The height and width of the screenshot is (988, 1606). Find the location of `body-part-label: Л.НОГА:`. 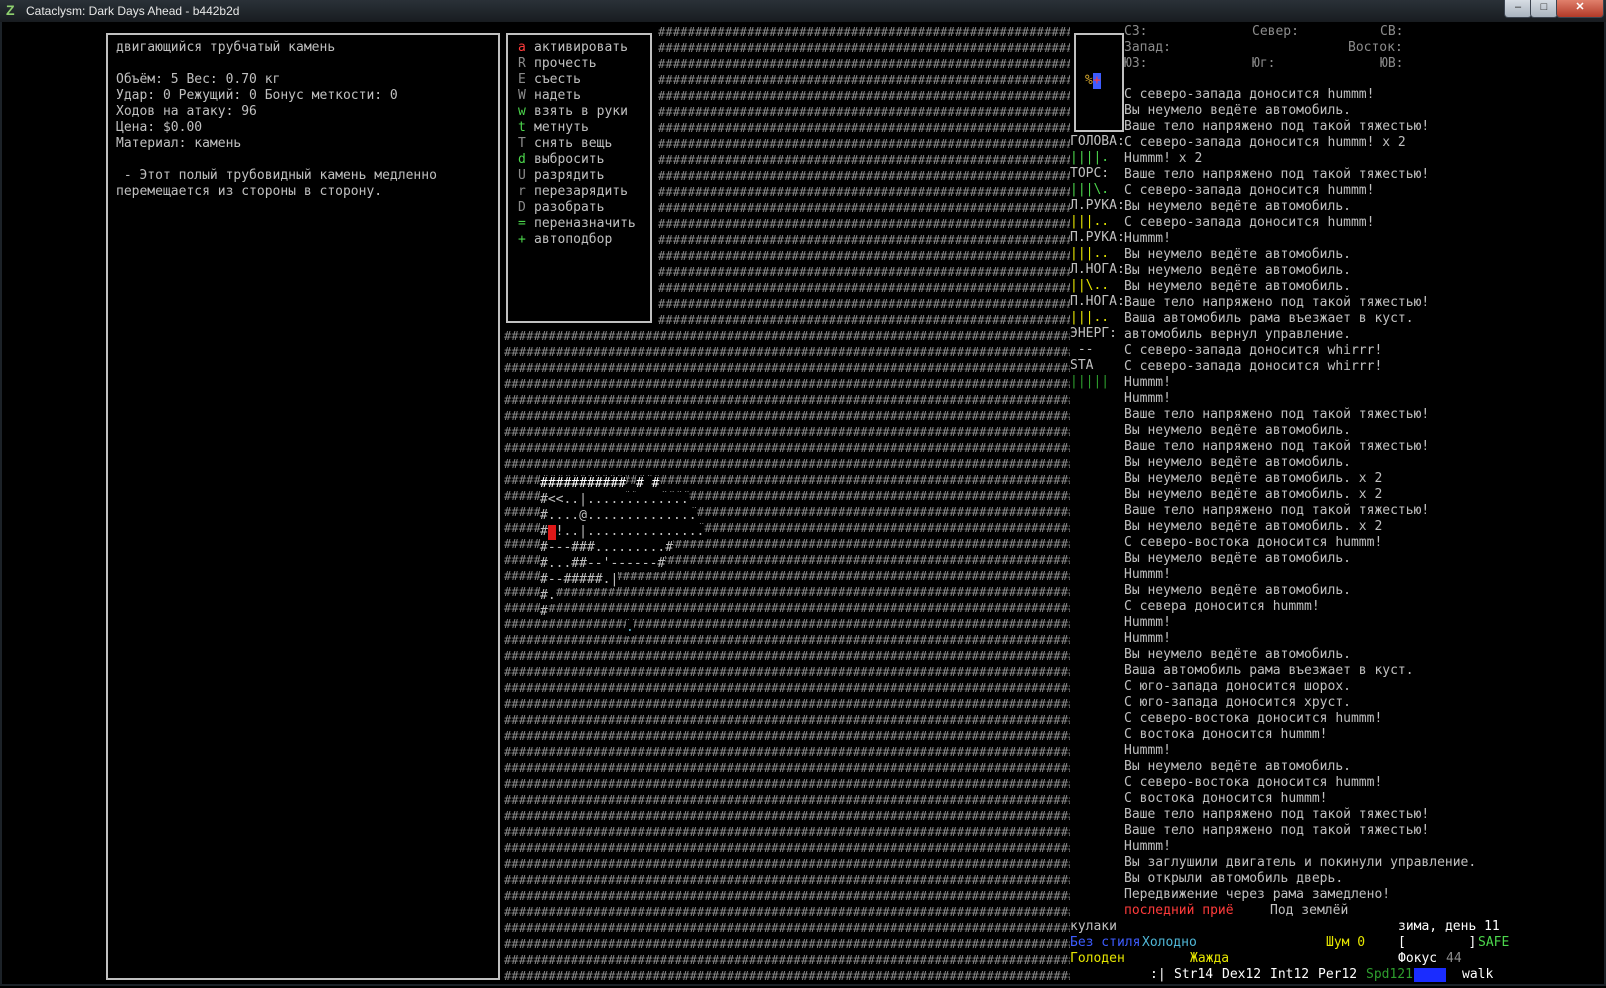

body-part-label: Л.НОГА: is located at coordinates (1097, 269).